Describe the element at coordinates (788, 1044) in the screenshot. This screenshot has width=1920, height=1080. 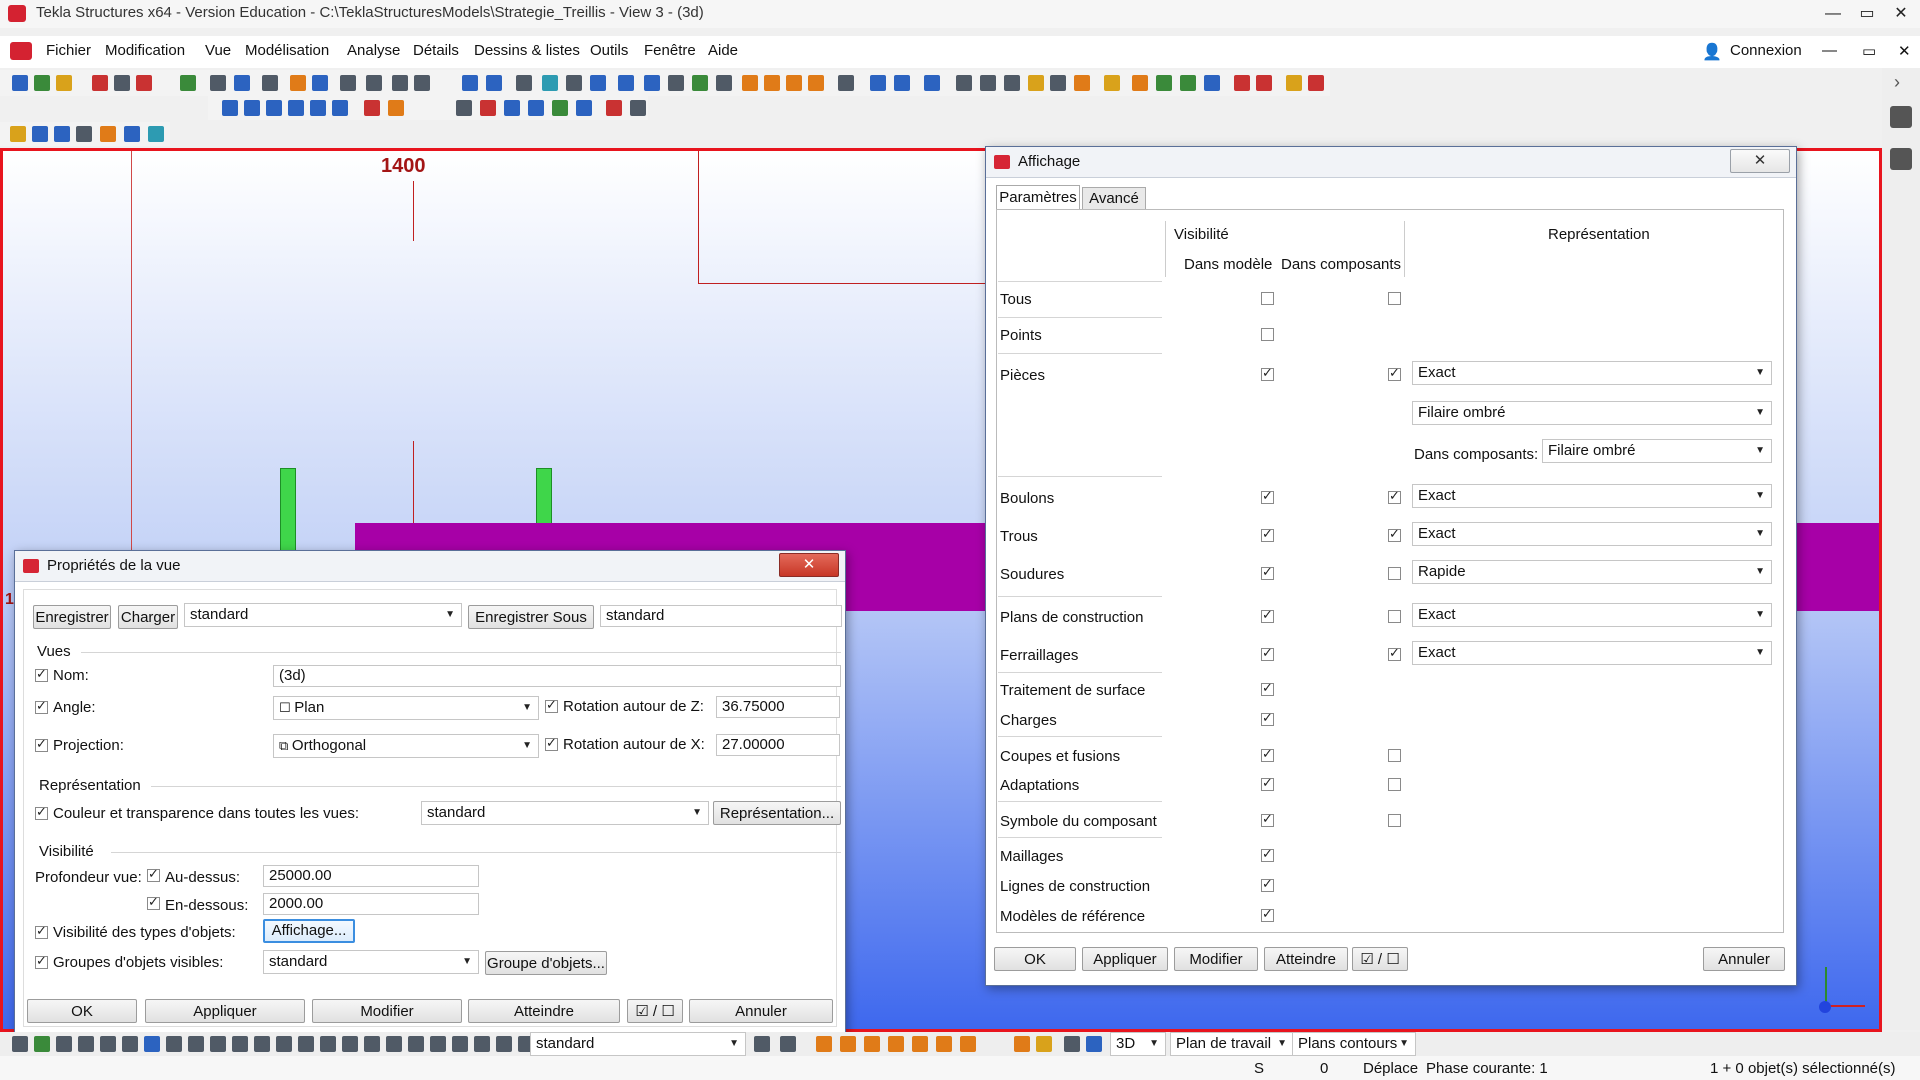
I see `pointer-icon` at that location.